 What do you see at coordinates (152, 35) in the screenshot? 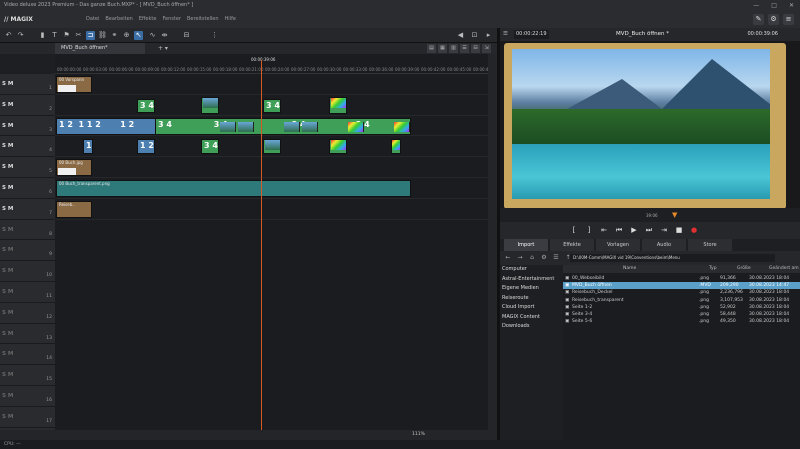
I see `curve-icon: ∿` at bounding box center [152, 35].